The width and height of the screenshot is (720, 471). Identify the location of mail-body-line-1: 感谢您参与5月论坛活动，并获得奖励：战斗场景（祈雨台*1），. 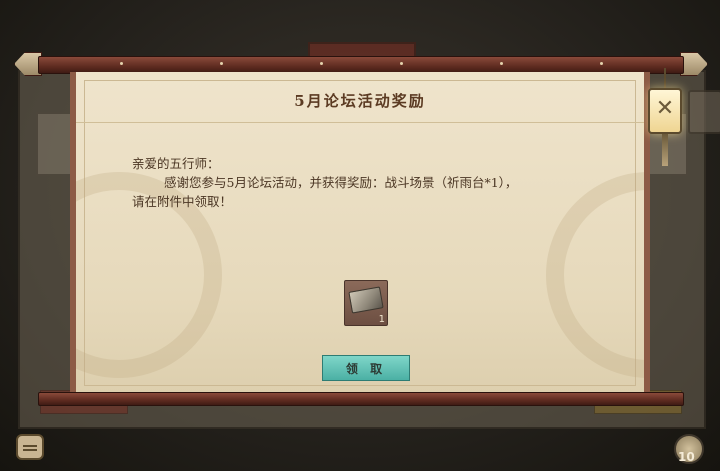
(341, 182).